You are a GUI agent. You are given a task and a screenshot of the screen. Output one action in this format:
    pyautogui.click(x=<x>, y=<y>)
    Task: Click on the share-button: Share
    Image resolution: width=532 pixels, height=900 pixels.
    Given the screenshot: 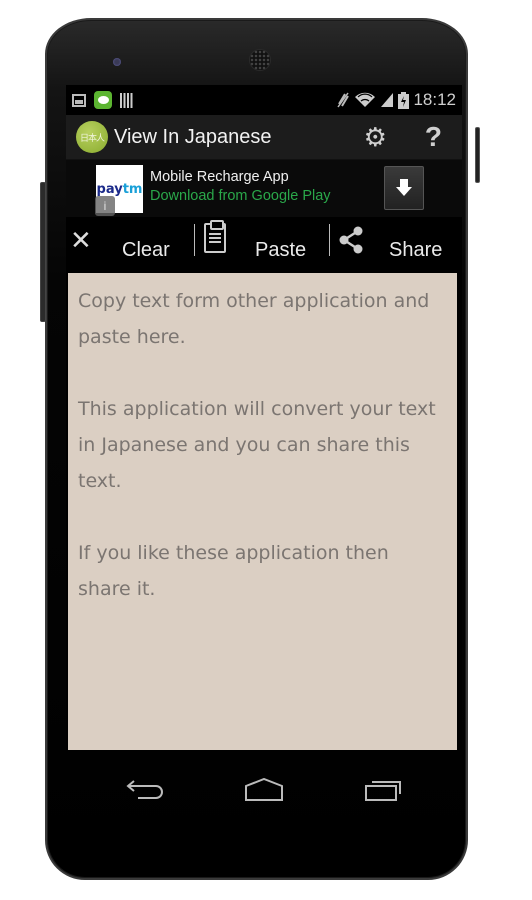 What is the action you would take?
    pyautogui.click(x=415, y=250)
    